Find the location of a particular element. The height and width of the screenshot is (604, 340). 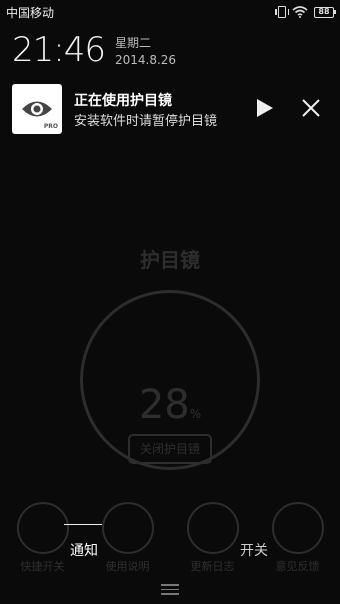

gauge-unit: % is located at coordinates (195, 414).